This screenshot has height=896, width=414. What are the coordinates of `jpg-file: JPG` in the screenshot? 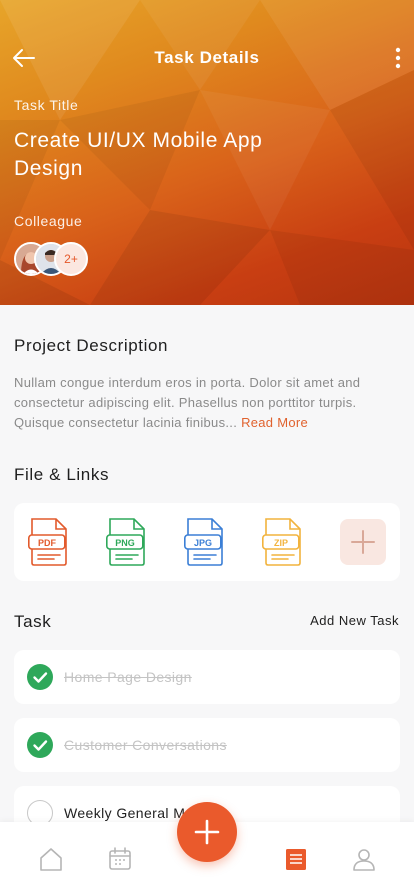 It's located at (205, 542).